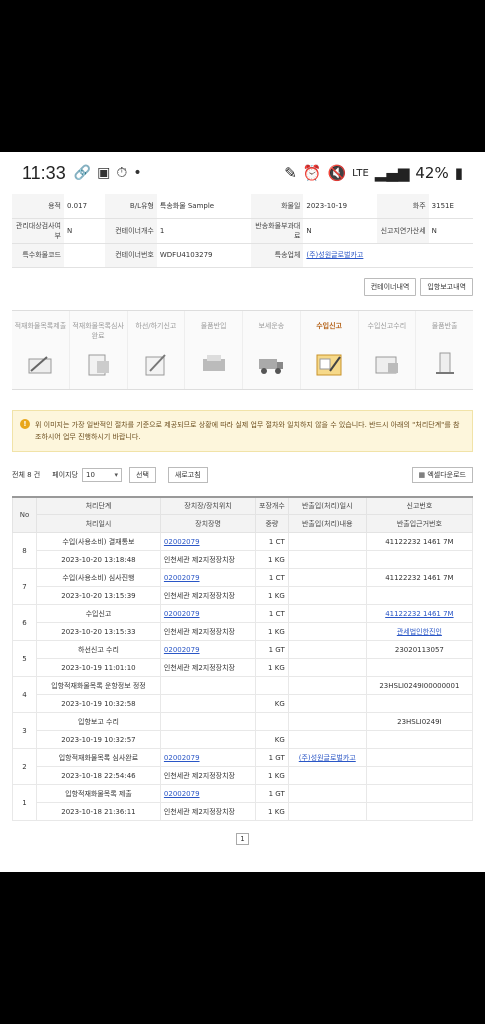 The height and width of the screenshot is (1024, 485). I want to click on io-datetime: (주)성원글로벌카고, so click(327, 757).